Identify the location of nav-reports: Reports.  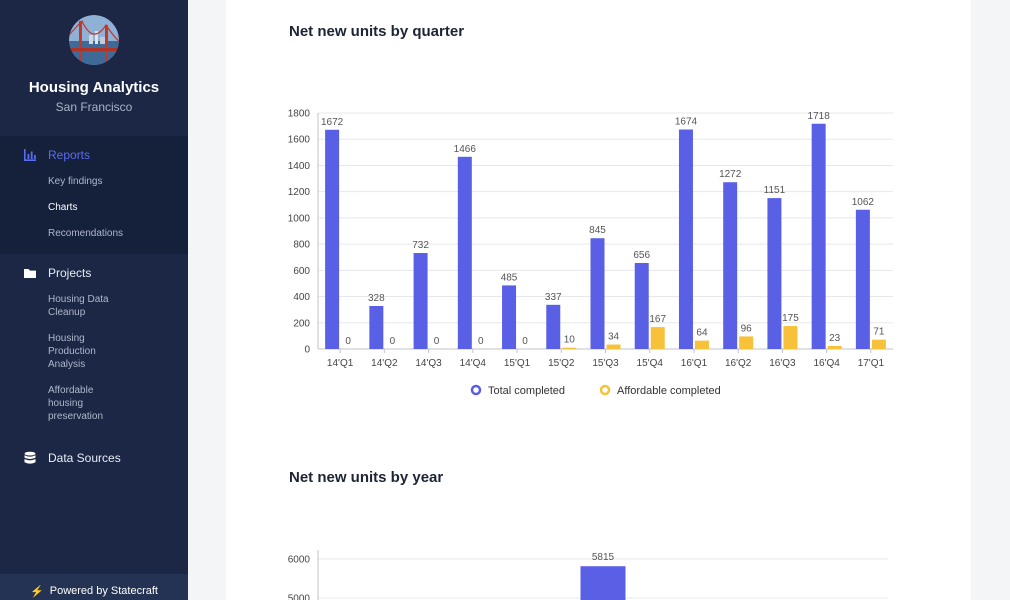
(94, 155).